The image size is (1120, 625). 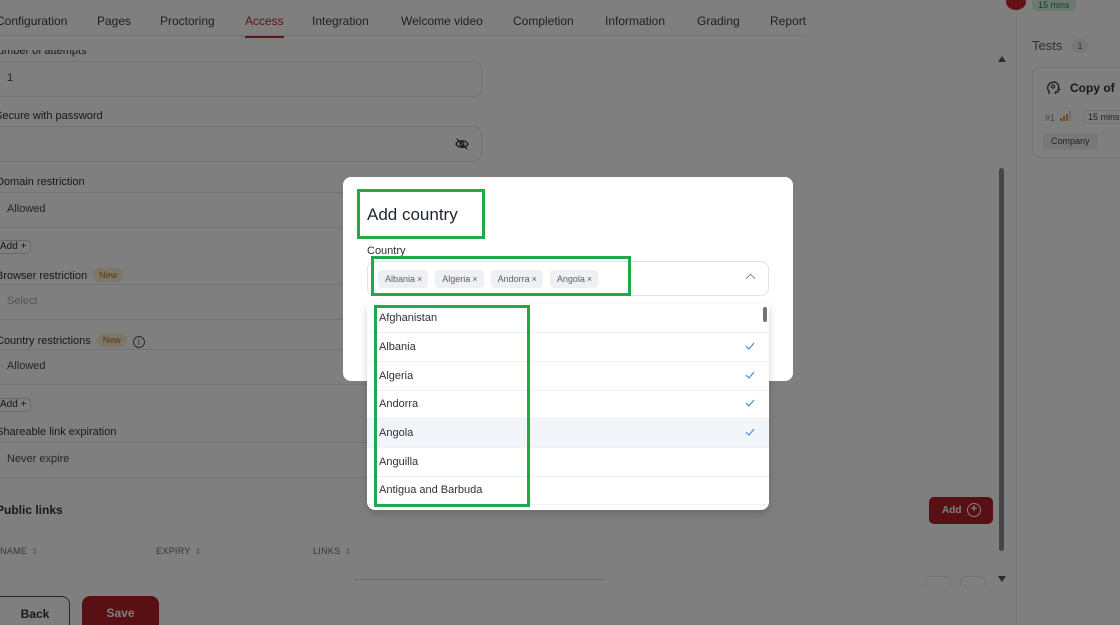 I want to click on dropdown-scrollbar-thumb, so click(x=765, y=314).